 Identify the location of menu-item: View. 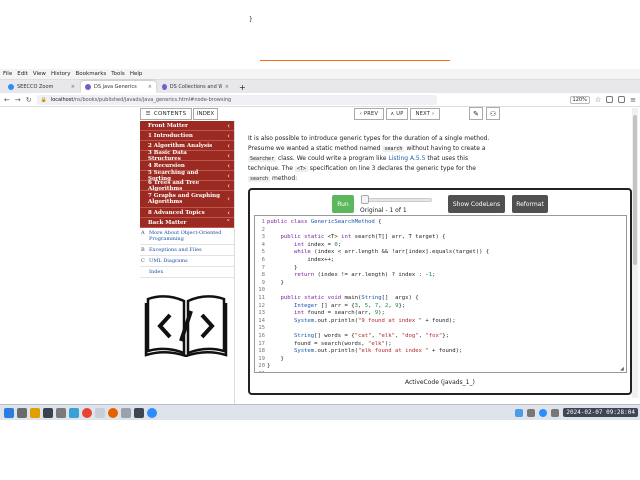
(39, 74).